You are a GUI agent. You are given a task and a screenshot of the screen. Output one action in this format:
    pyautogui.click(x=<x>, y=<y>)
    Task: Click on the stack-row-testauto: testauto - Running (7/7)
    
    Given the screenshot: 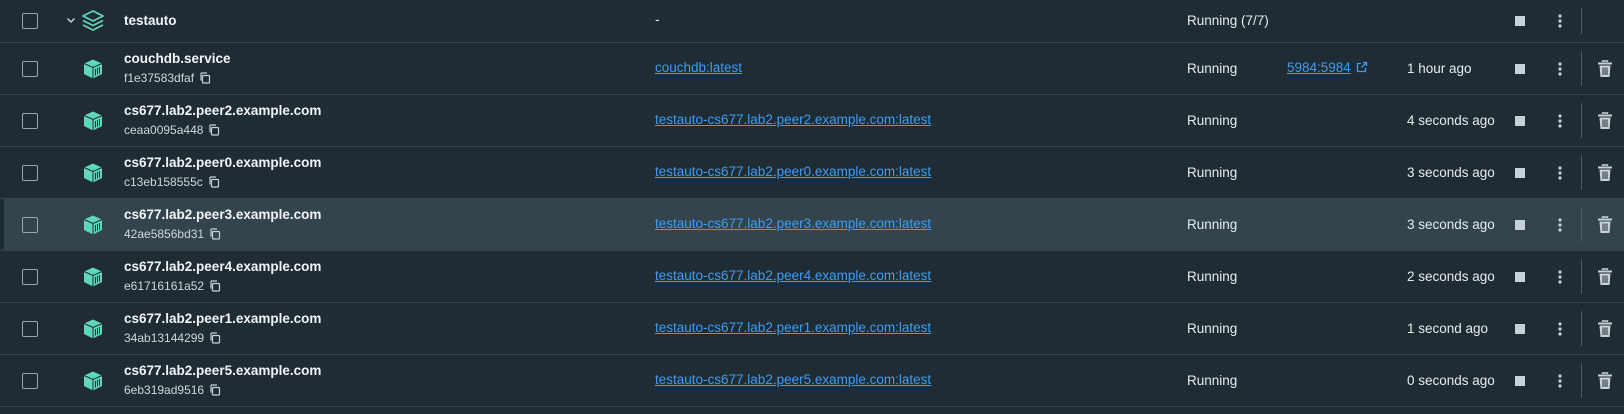 What is the action you would take?
    pyautogui.click(x=812, y=21)
    